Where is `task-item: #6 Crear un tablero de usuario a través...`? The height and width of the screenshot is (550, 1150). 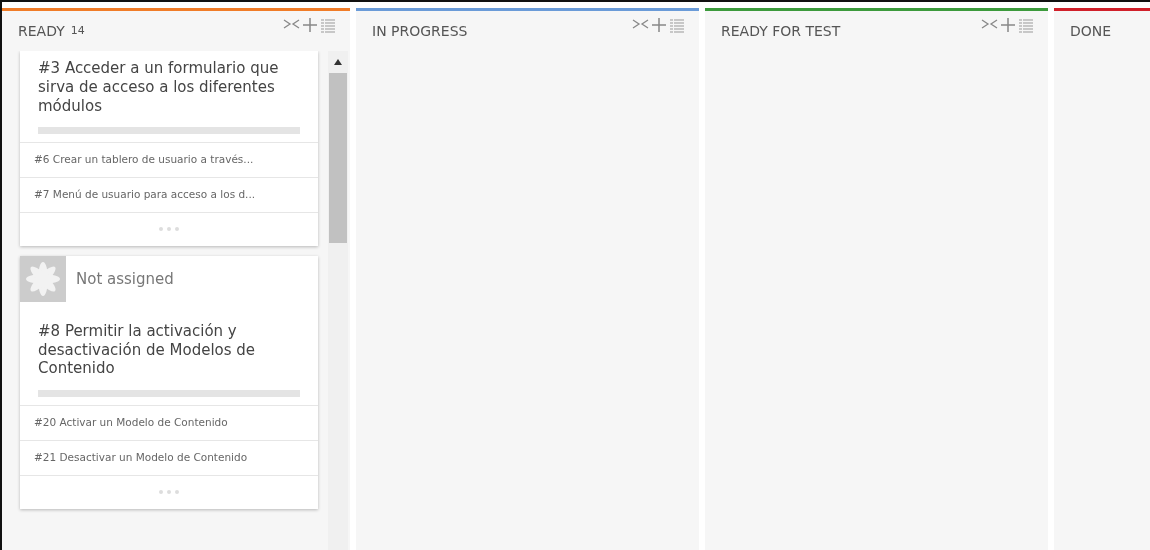
task-item: #6 Crear un tablero de usuario a través... is located at coordinates (169, 159).